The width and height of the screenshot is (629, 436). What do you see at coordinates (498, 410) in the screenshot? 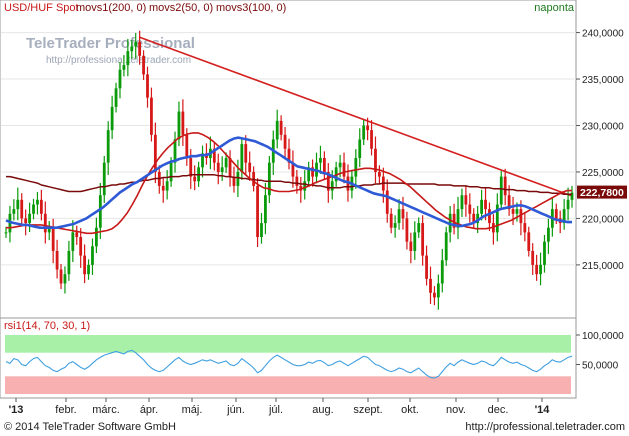
I see `time-axis-label: dec.` at bounding box center [498, 410].